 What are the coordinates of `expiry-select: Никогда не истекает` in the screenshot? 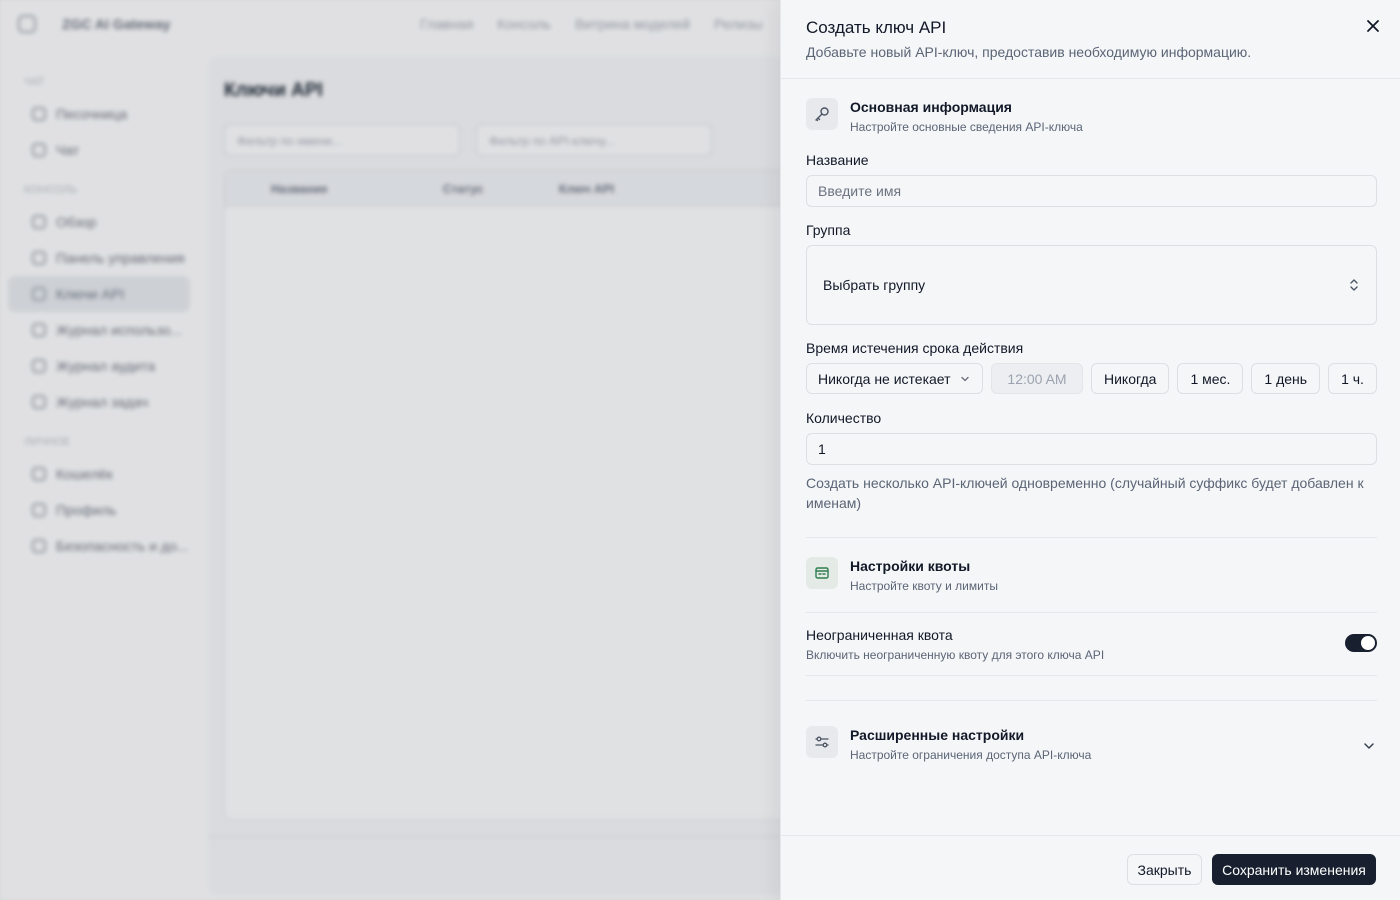 It's located at (894, 378).